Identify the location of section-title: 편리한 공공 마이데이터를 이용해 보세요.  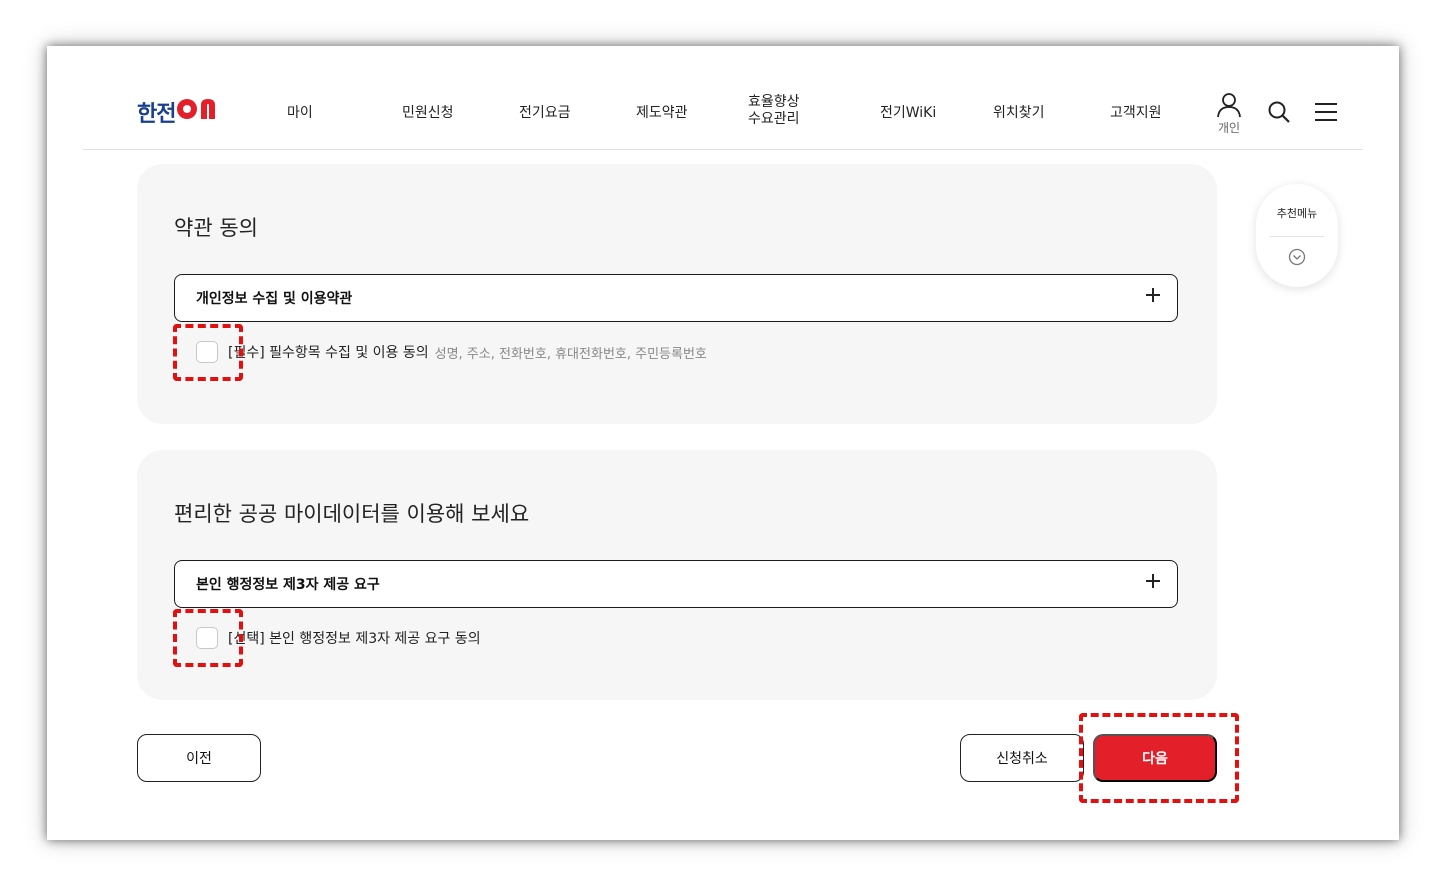
(352, 514).